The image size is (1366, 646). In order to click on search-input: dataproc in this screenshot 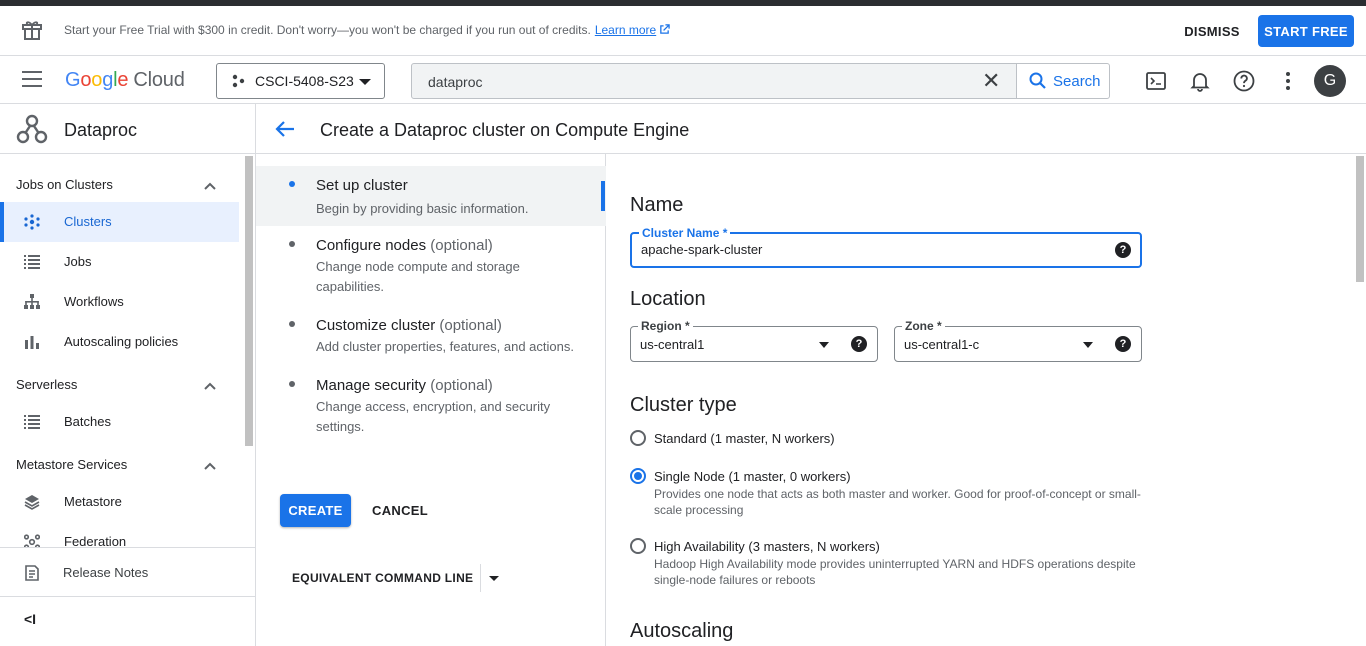, I will do `click(455, 82)`.